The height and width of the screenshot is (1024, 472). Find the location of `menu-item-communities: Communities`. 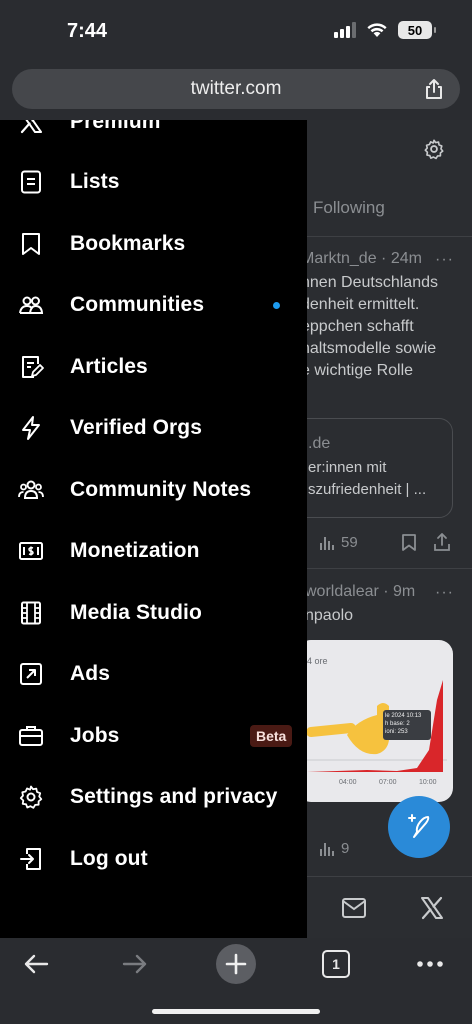

menu-item-communities: Communities is located at coordinates (153, 305).